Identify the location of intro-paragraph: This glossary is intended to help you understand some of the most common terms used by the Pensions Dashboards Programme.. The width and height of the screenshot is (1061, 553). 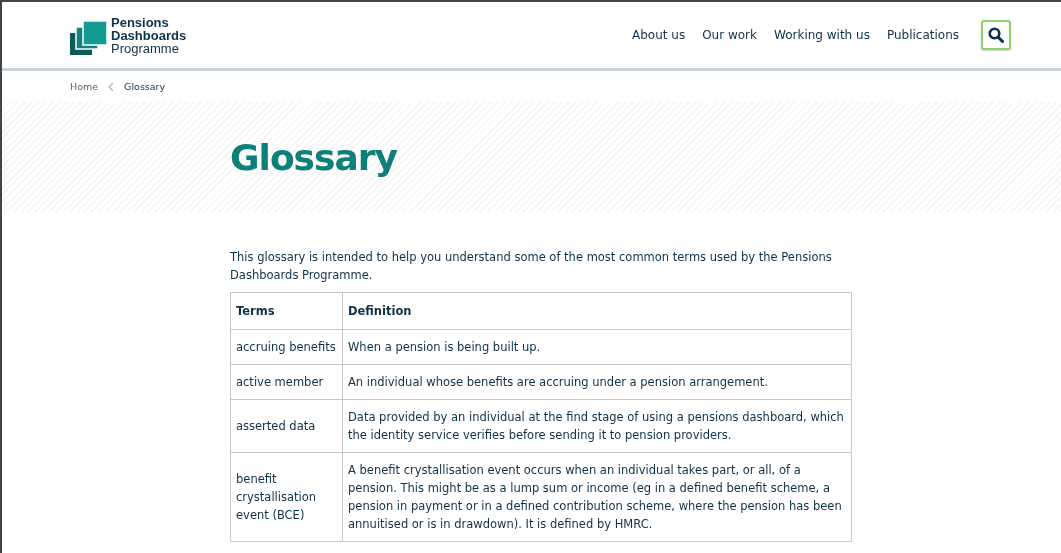
(531, 266).